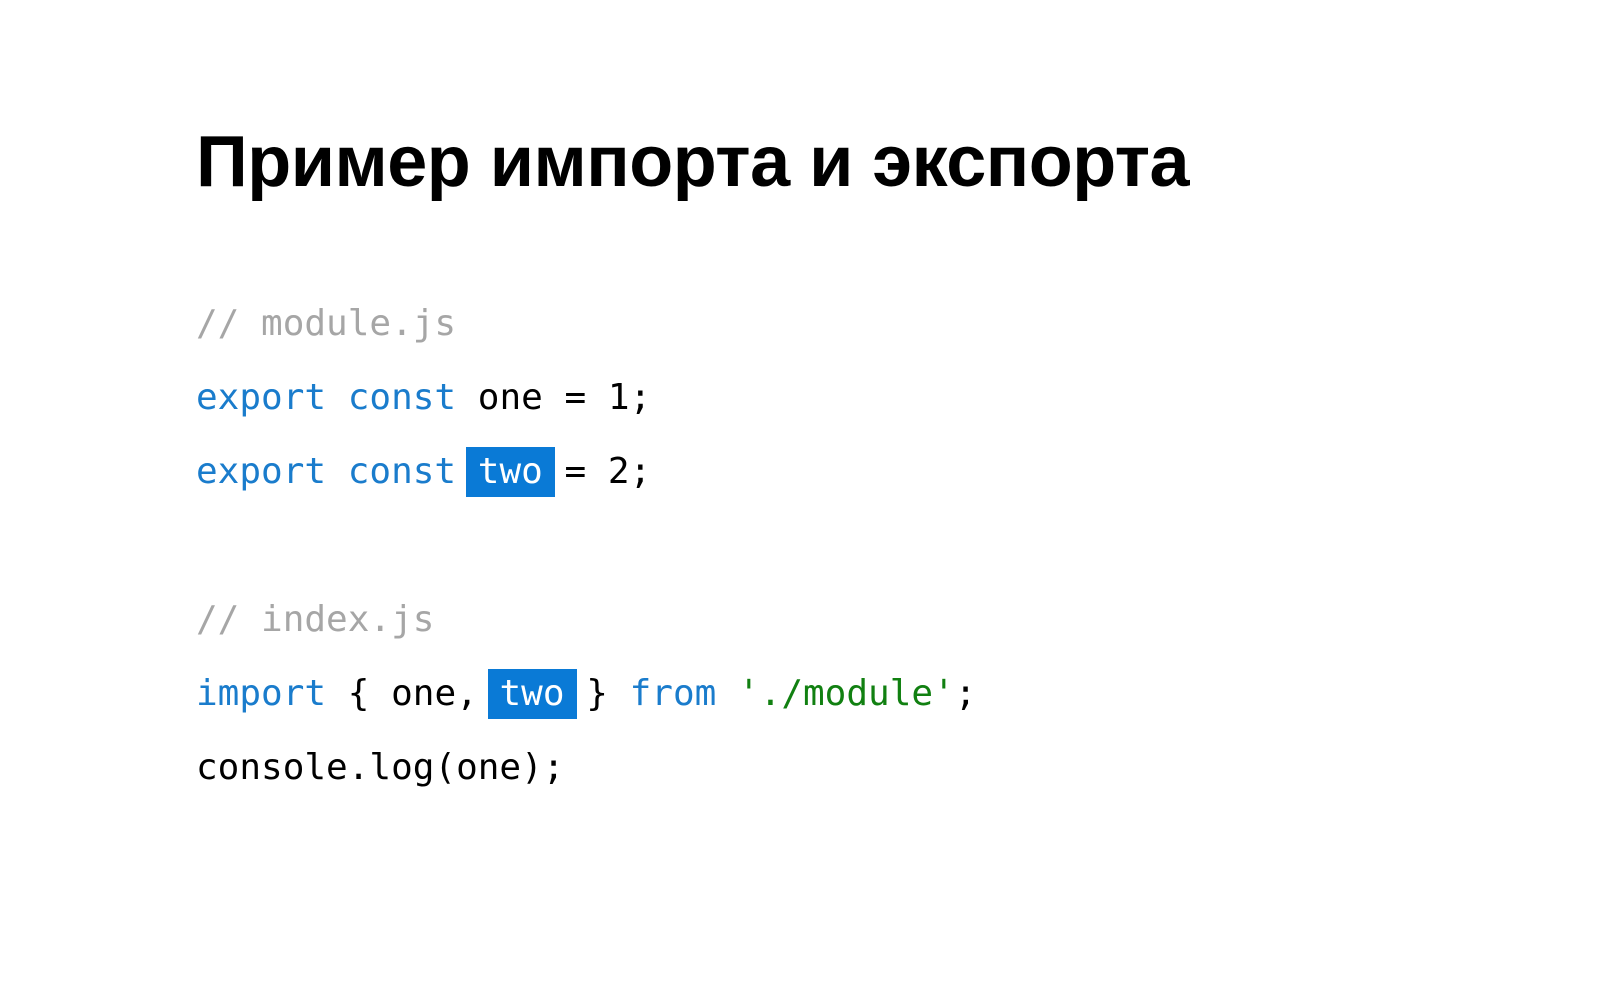 This screenshot has height=1000, width=1600. I want to click on keyword-from: from, so click(673, 693).